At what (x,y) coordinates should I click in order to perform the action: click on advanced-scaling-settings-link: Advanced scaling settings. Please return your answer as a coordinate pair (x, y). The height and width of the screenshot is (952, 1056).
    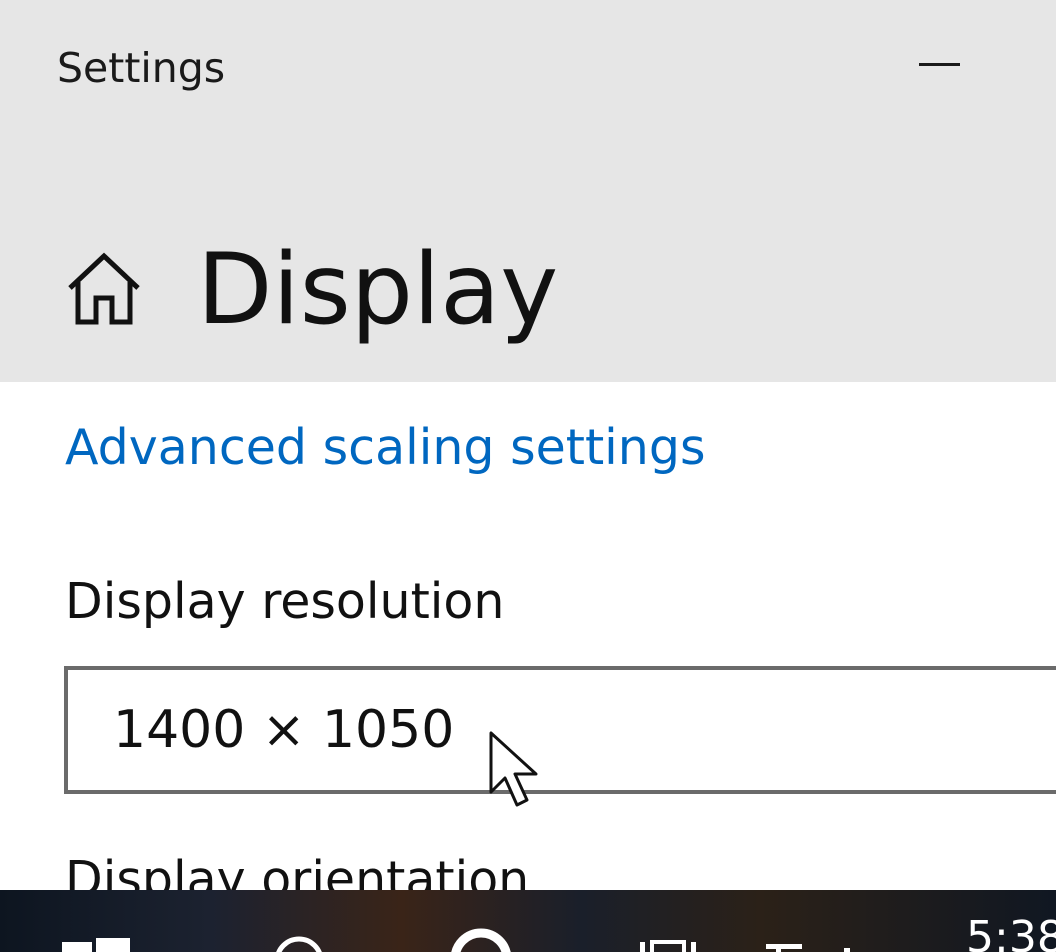
    Looking at the image, I should click on (385, 448).